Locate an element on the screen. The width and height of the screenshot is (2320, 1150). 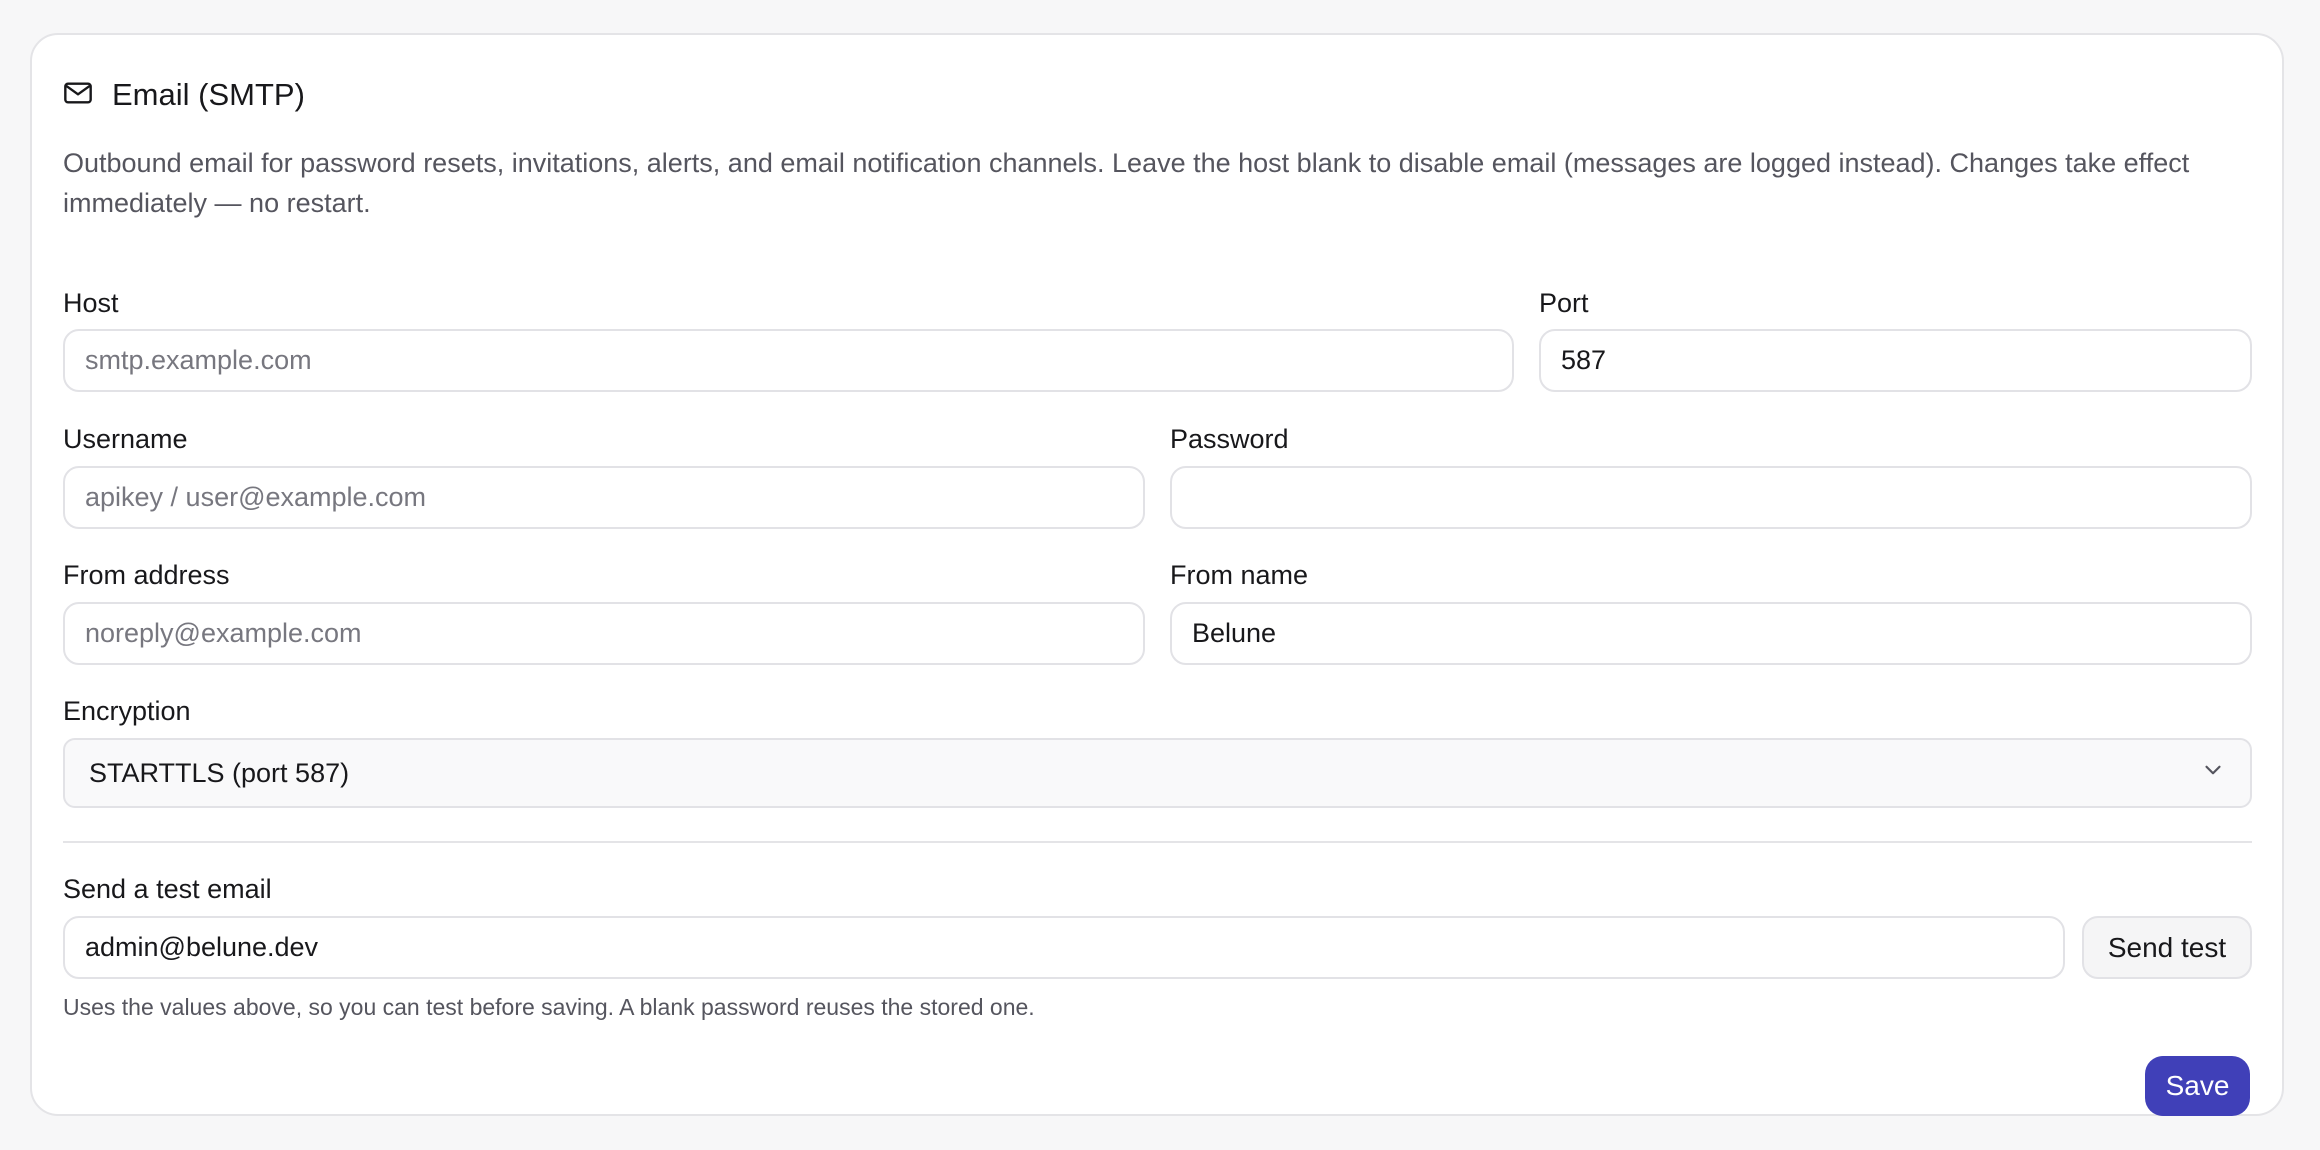
section-header: Email (SMTP) is located at coordinates (183, 95).